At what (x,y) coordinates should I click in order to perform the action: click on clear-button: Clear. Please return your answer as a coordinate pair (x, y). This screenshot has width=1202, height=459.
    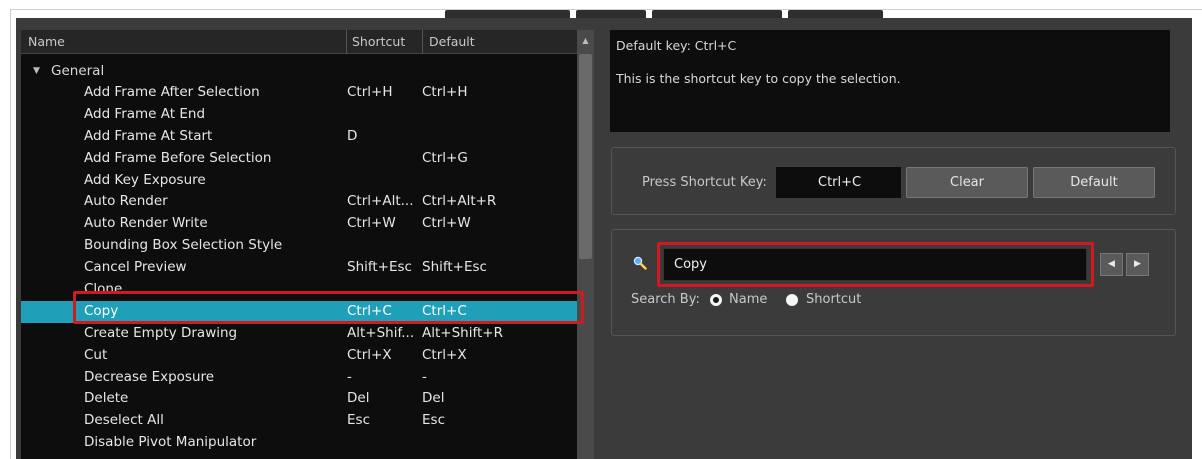
    Looking at the image, I should click on (967, 182).